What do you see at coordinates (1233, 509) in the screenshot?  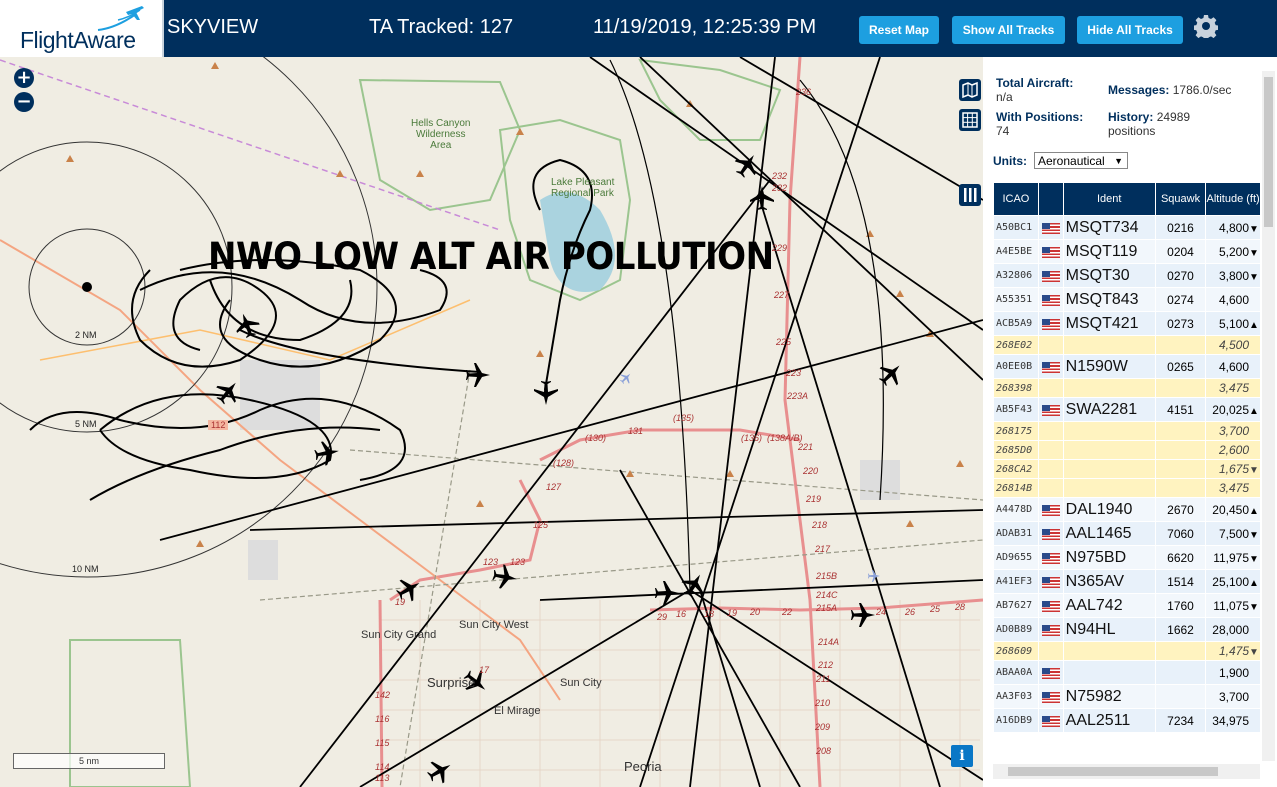 I see `altitude-cell: 20,450▲` at bounding box center [1233, 509].